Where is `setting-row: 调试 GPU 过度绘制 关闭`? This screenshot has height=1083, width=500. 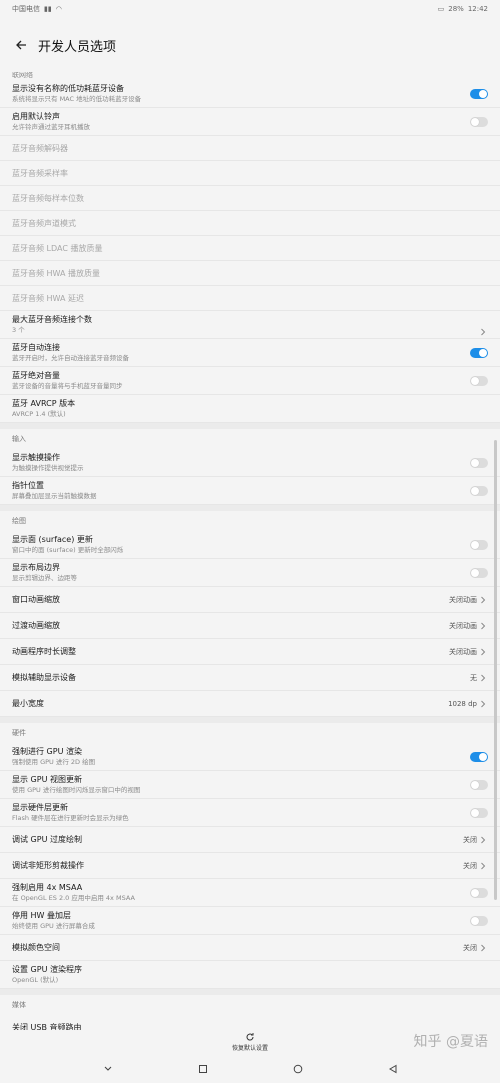
setting-row: 调试 GPU 过度绘制 关闭 is located at coordinates (250, 840).